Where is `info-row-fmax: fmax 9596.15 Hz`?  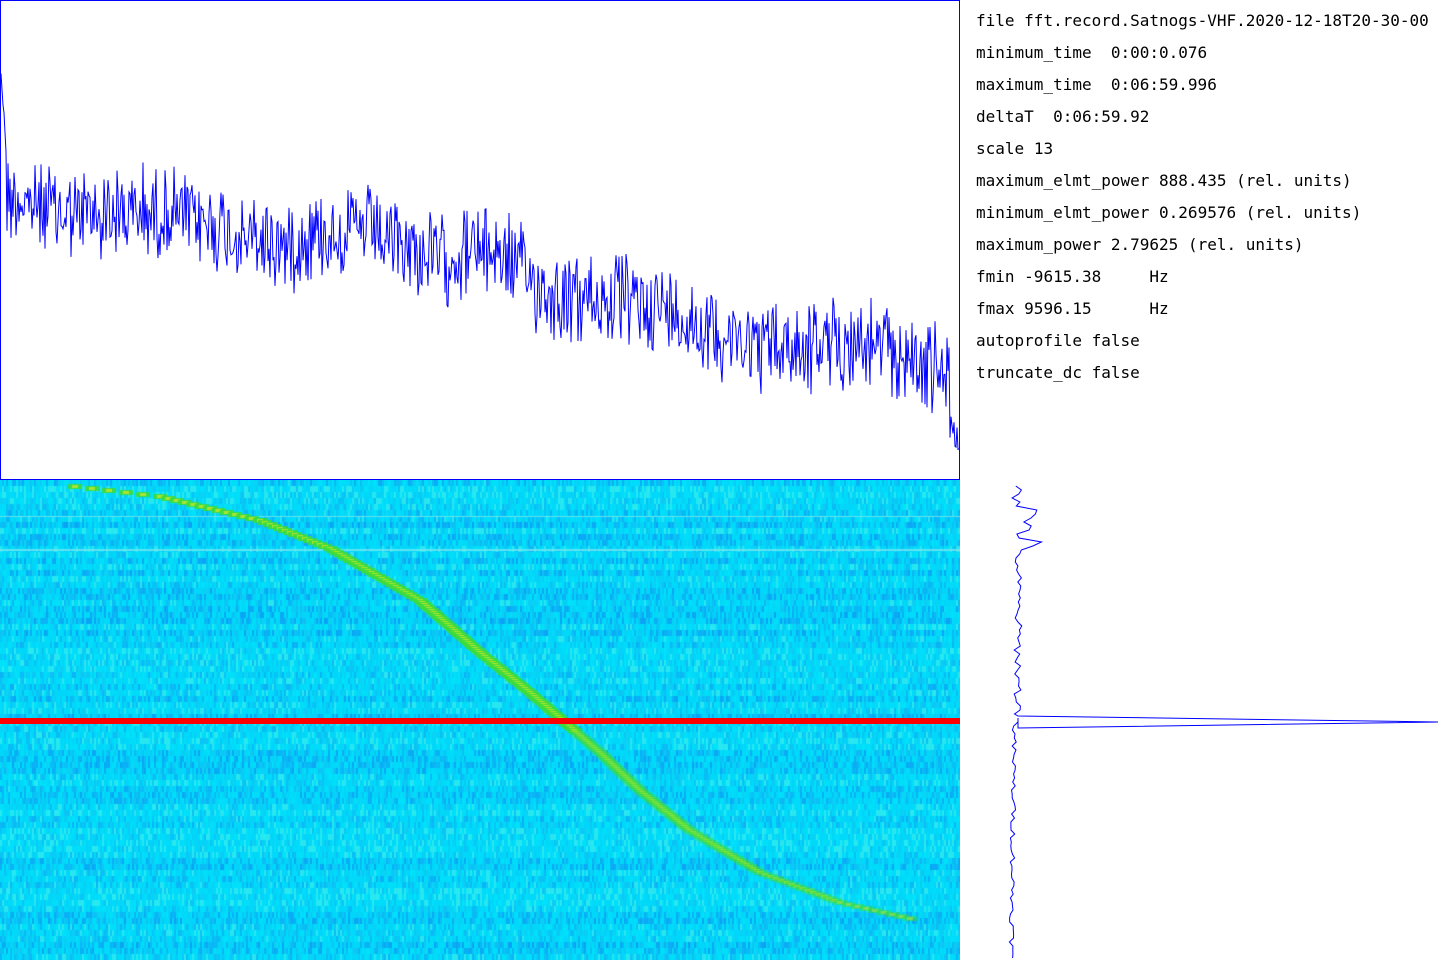
info-row-fmax: fmax 9596.15 Hz is located at coordinates (1072, 314).